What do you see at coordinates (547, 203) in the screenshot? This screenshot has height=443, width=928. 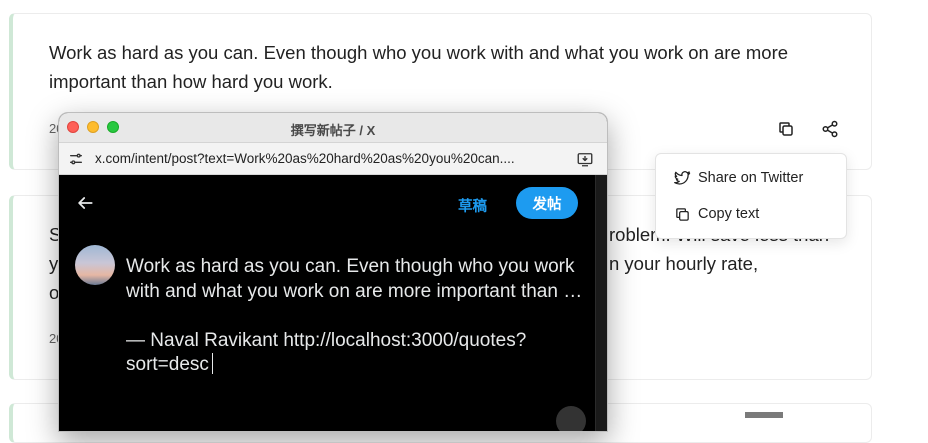 I see `post-button: 发帖` at bounding box center [547, 203].